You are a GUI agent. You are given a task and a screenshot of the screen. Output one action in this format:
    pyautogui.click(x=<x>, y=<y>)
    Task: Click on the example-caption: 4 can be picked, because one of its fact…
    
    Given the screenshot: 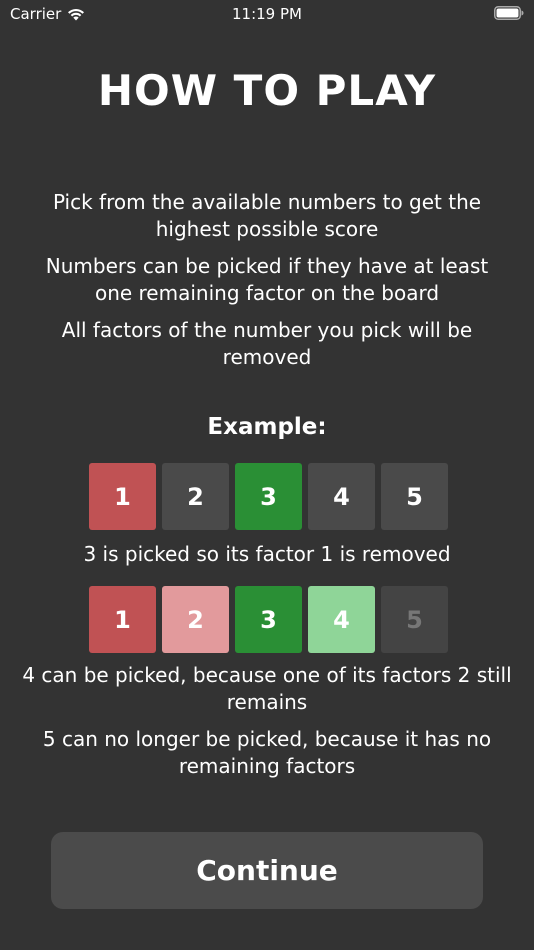 What is the action you would take?
    pyautogui.click(x=267, y=688)
    